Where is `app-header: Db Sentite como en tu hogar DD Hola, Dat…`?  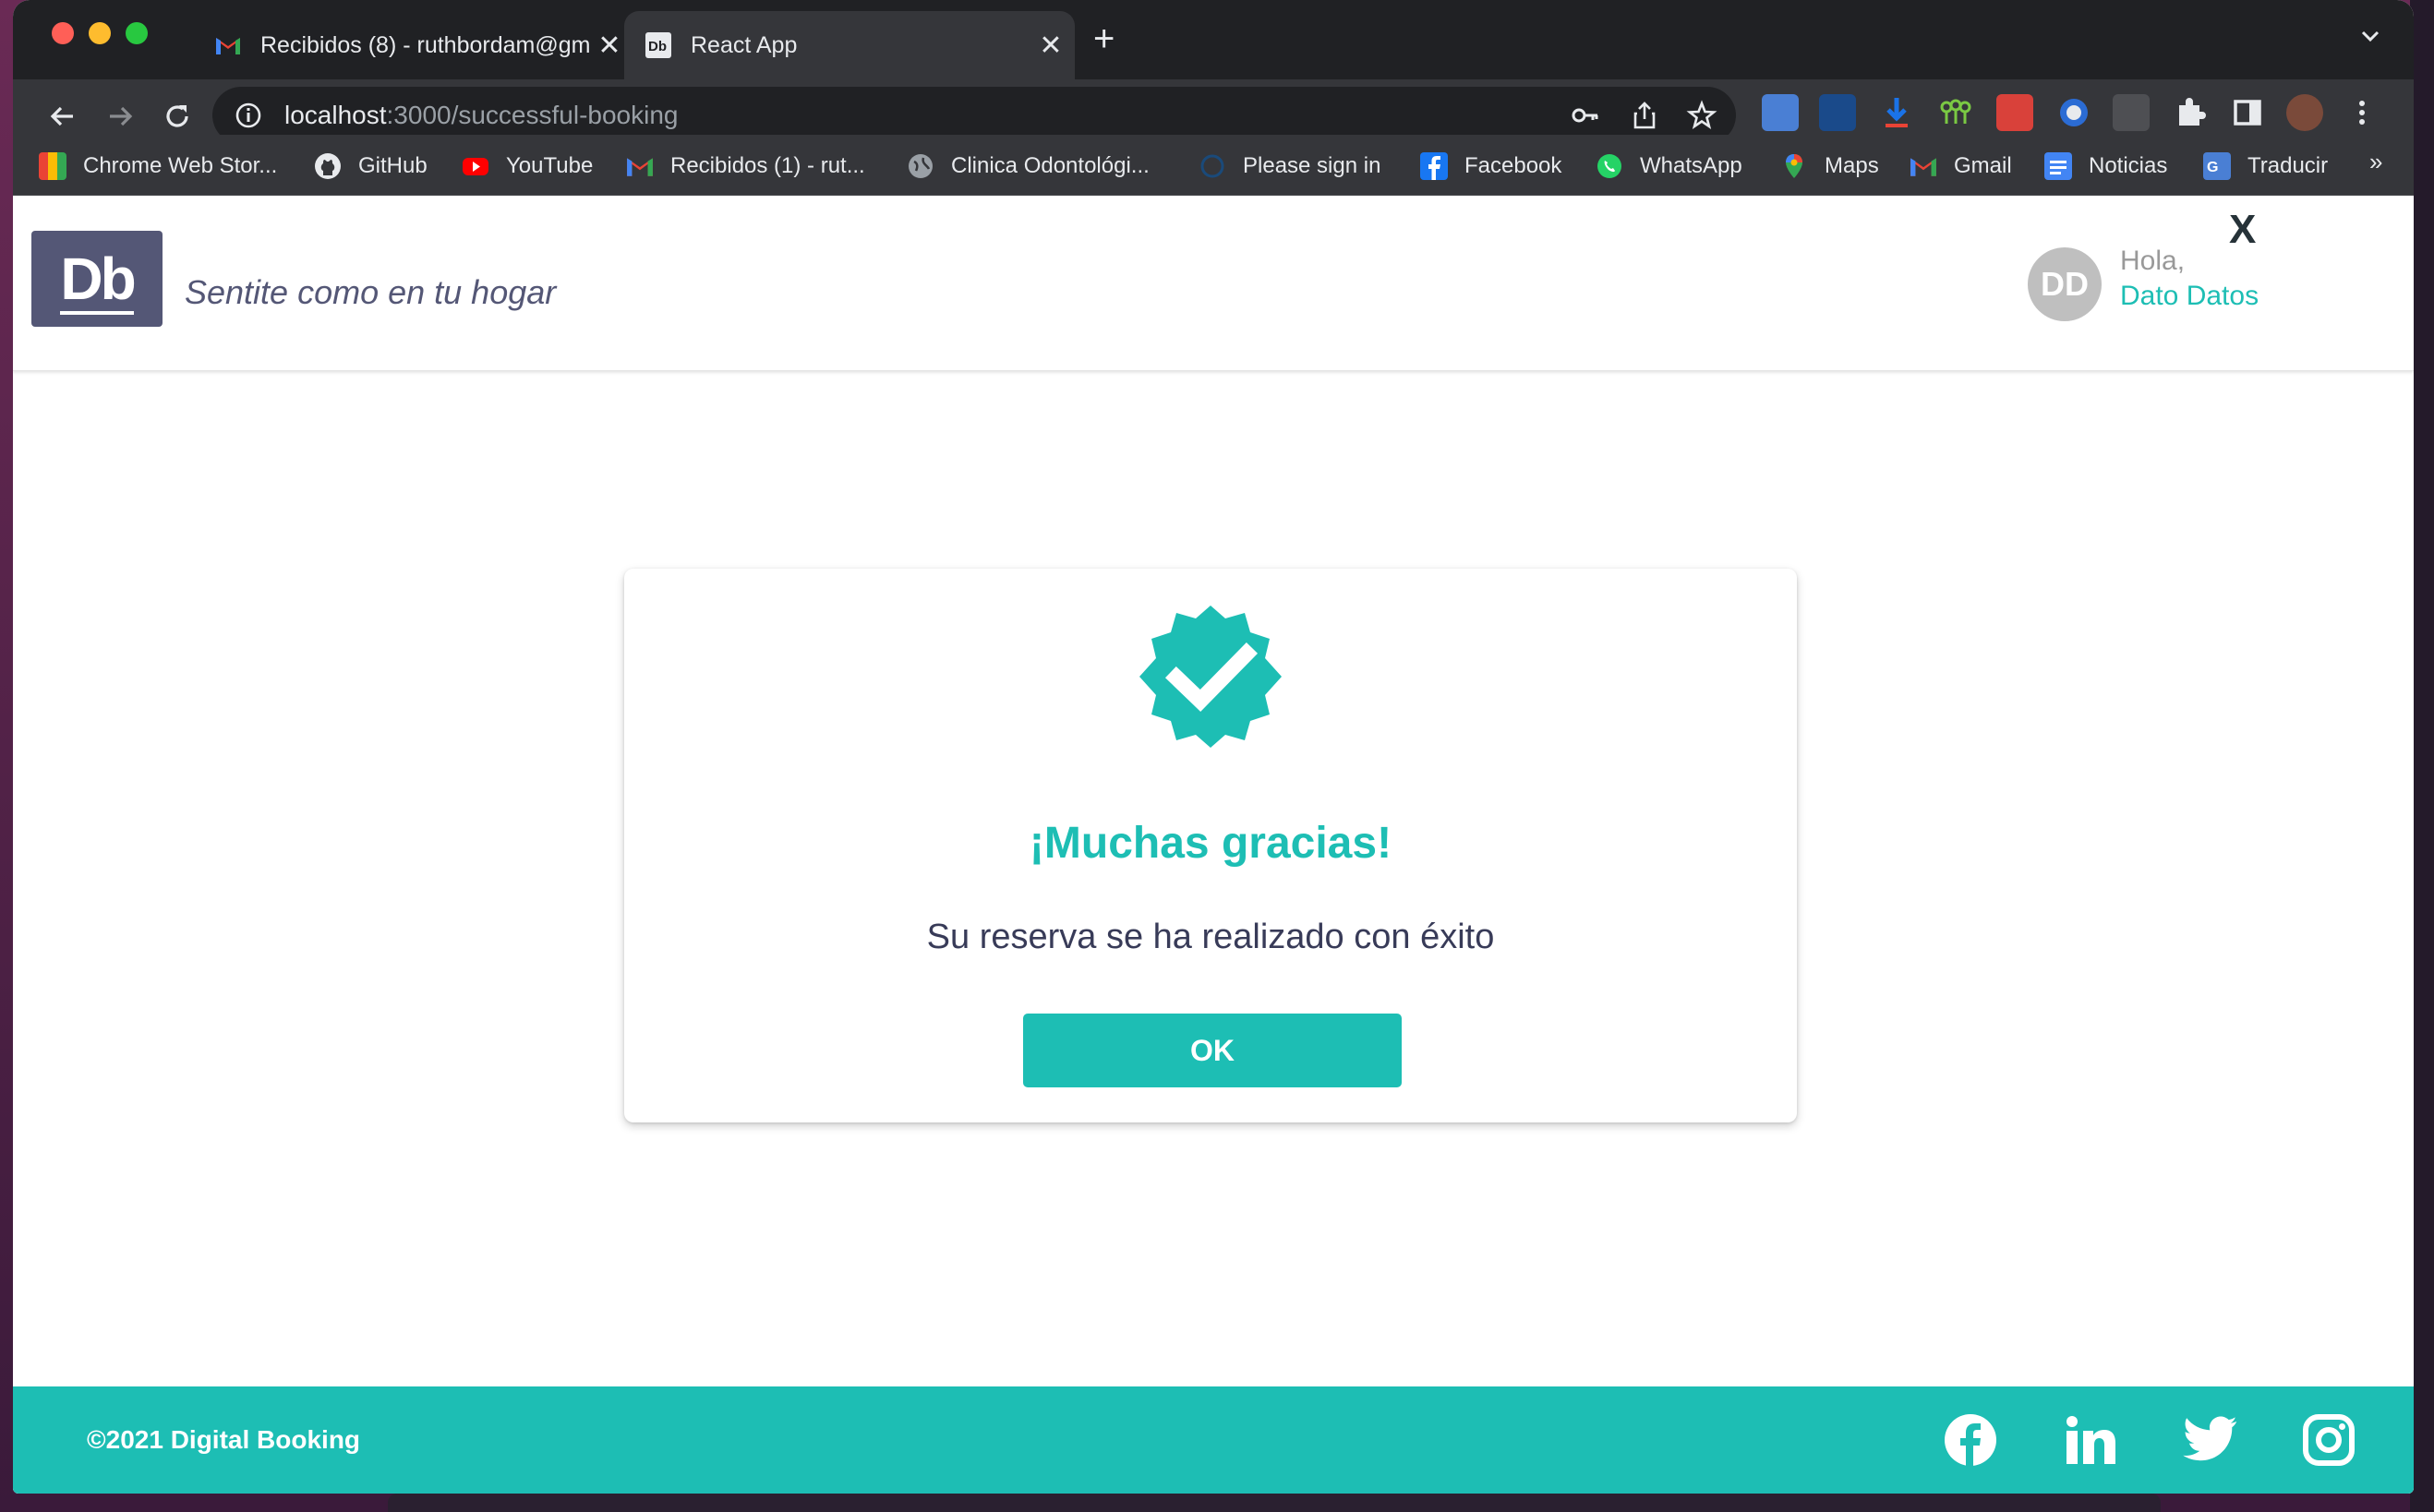 app-header: Db Sentite como en tu hogar DD Hola, Dat… is located at coordinates (1213, 283).